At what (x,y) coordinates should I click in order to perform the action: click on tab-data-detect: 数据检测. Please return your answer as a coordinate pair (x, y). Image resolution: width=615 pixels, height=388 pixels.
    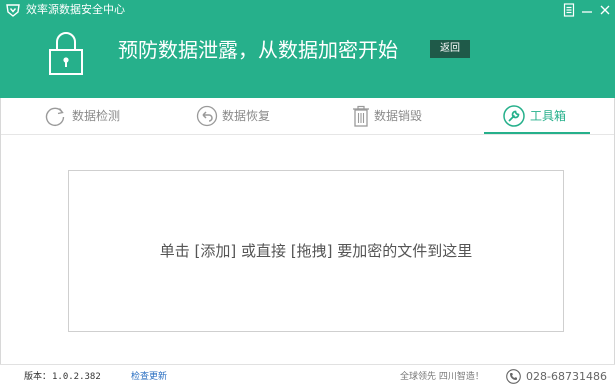
    Looking at the image, I should click on (94, 116).